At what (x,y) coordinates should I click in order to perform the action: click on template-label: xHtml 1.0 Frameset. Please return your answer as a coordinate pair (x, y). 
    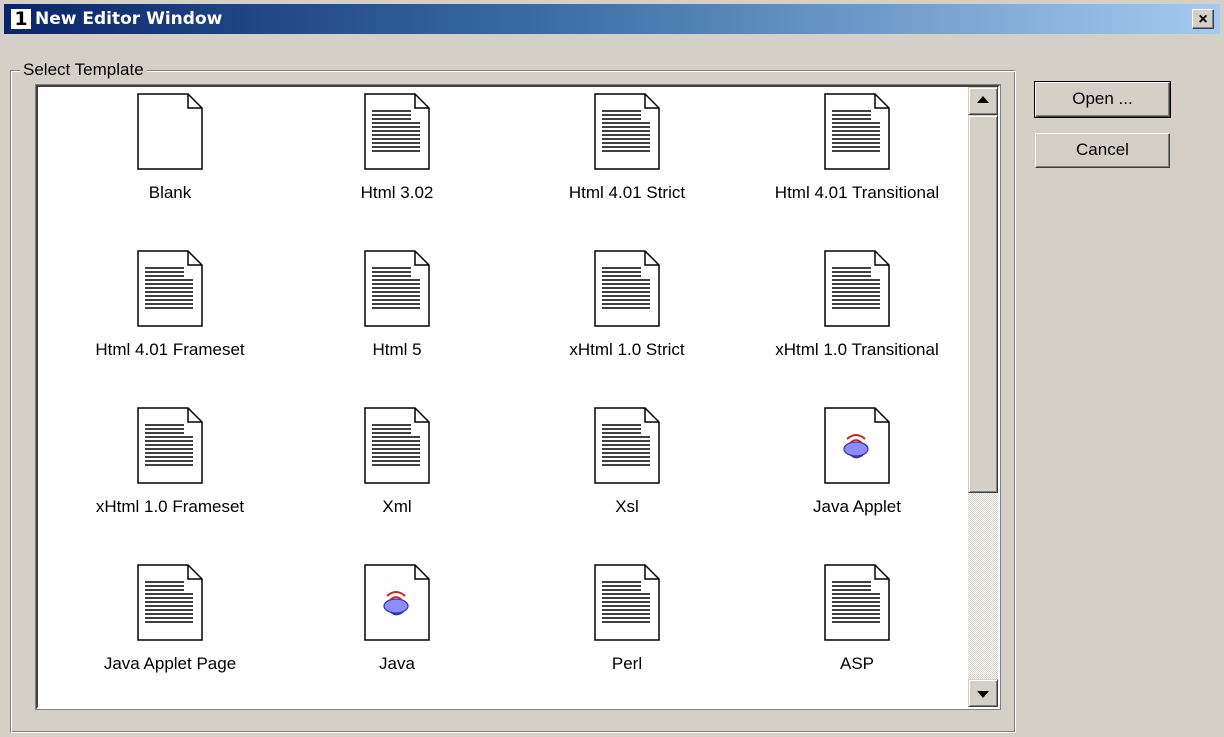
    Looking at the image, I should click on (170, 506).